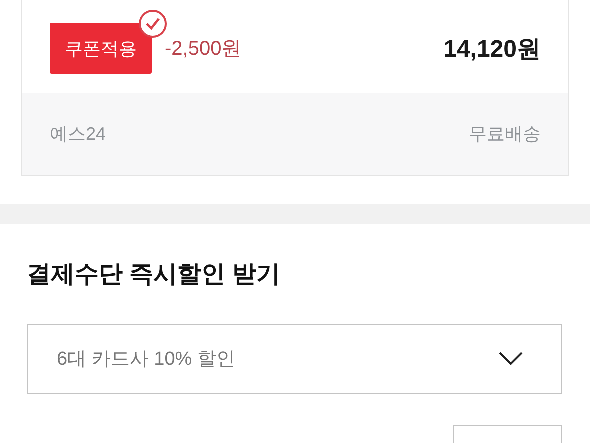 The width and height of the screenshot is (590, 443). I want to click on coupon-button: 쿠폰적용, so click(101, 48).